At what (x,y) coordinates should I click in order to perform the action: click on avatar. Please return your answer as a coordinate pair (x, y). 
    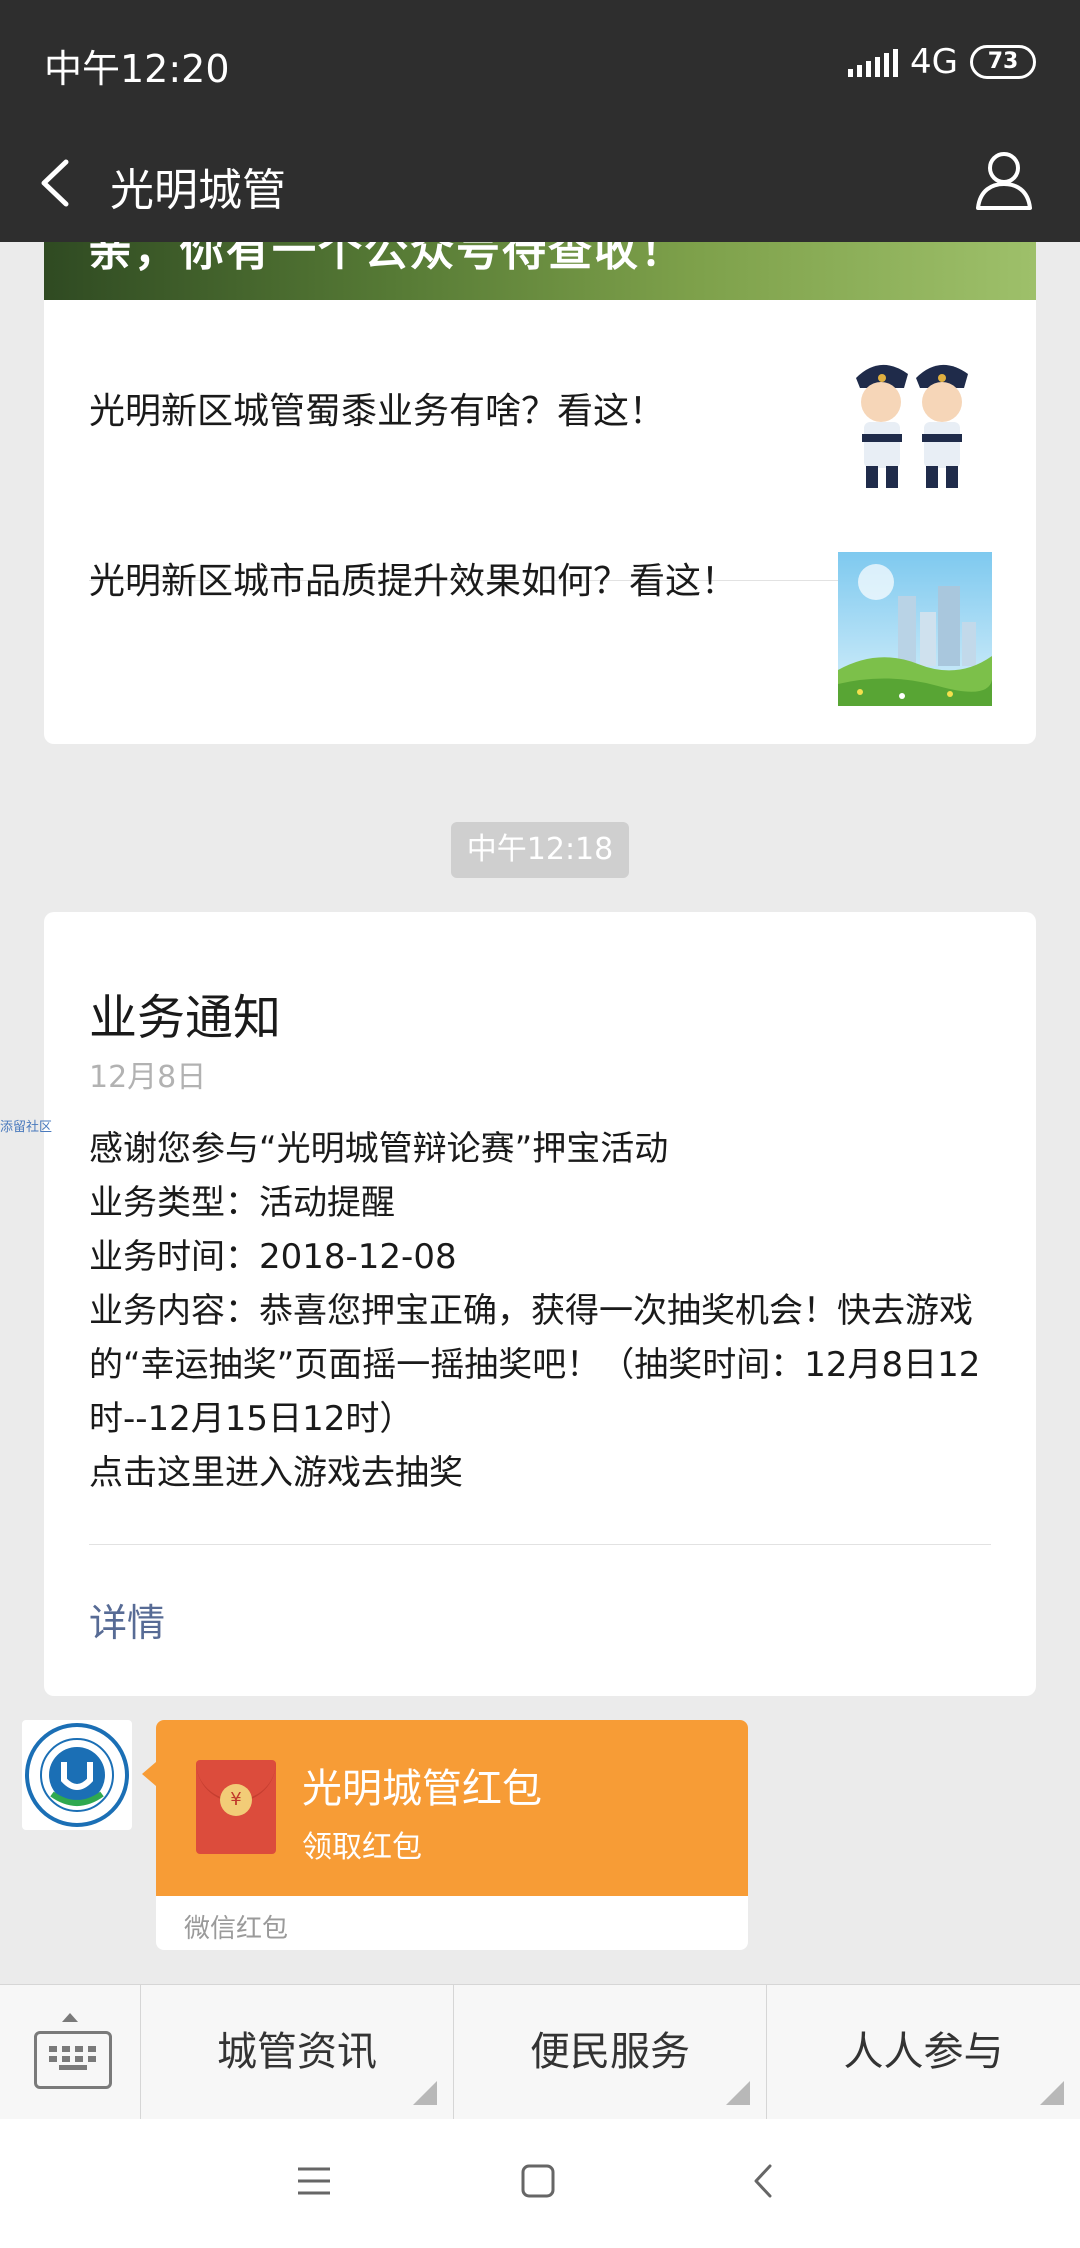
    Looking at the image, I should click on (77, 1775).